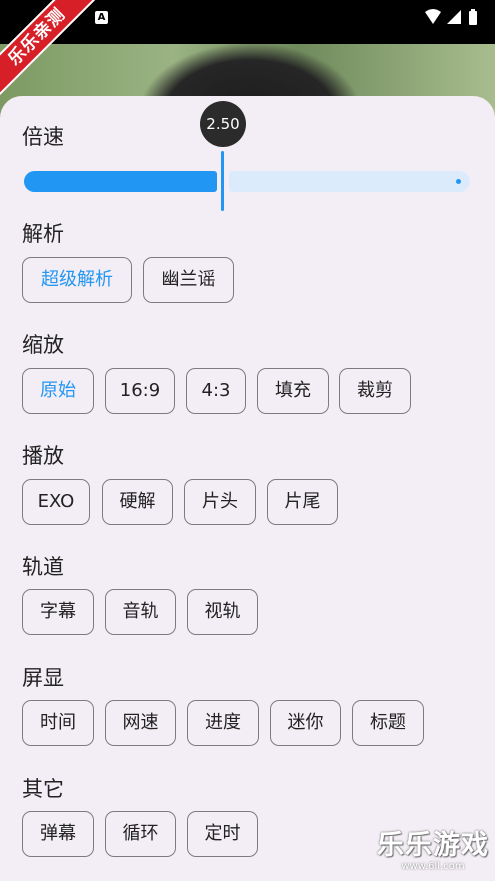  I want to click on track-option-audio: 音轨, so click(140, 612).